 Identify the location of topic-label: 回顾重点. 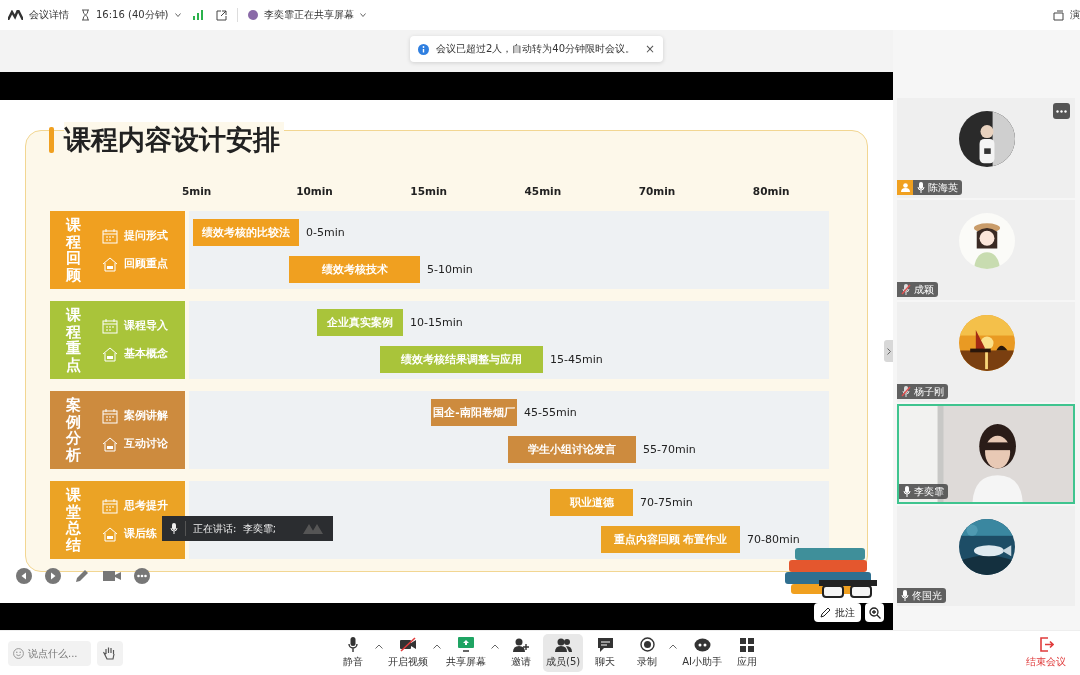
(146, 264).